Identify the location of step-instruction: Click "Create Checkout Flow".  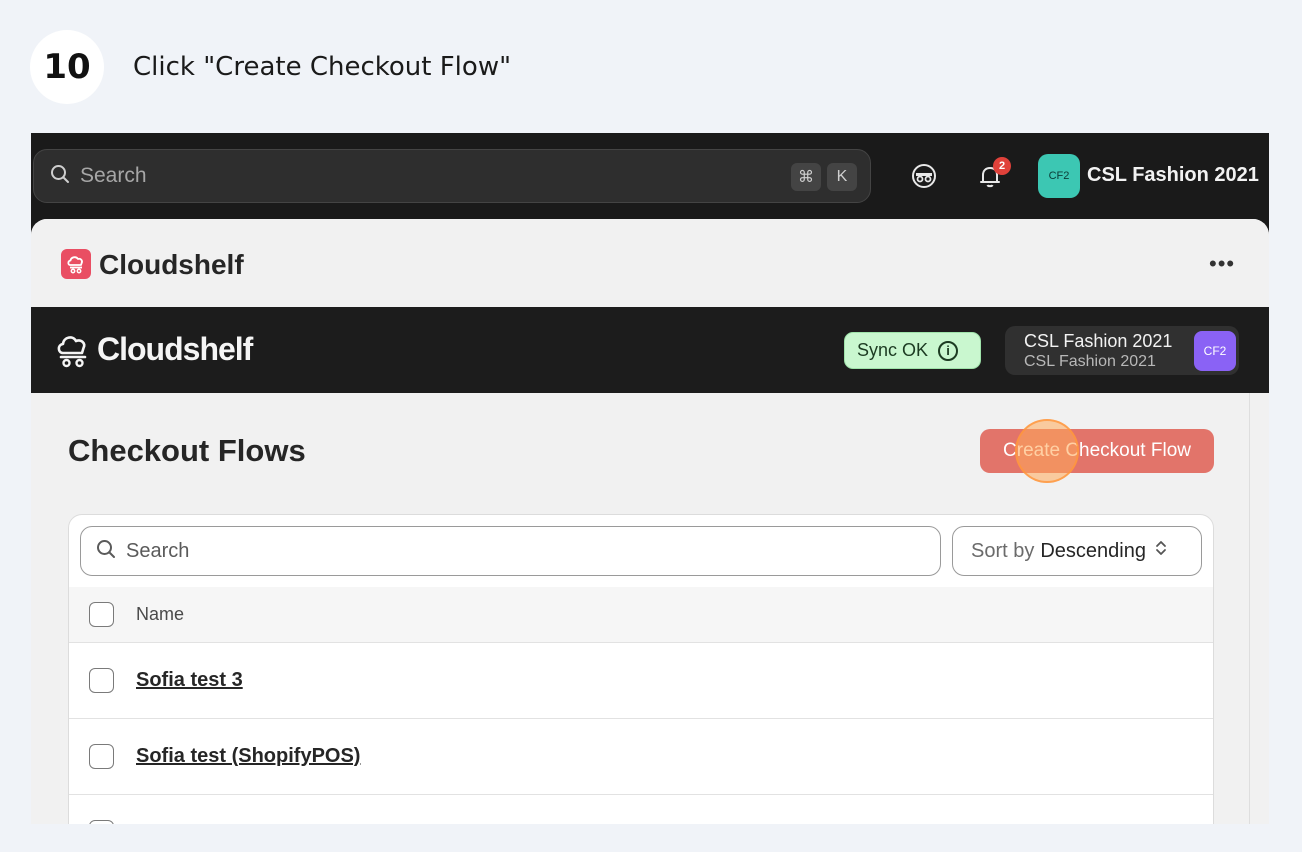
(322, 67).